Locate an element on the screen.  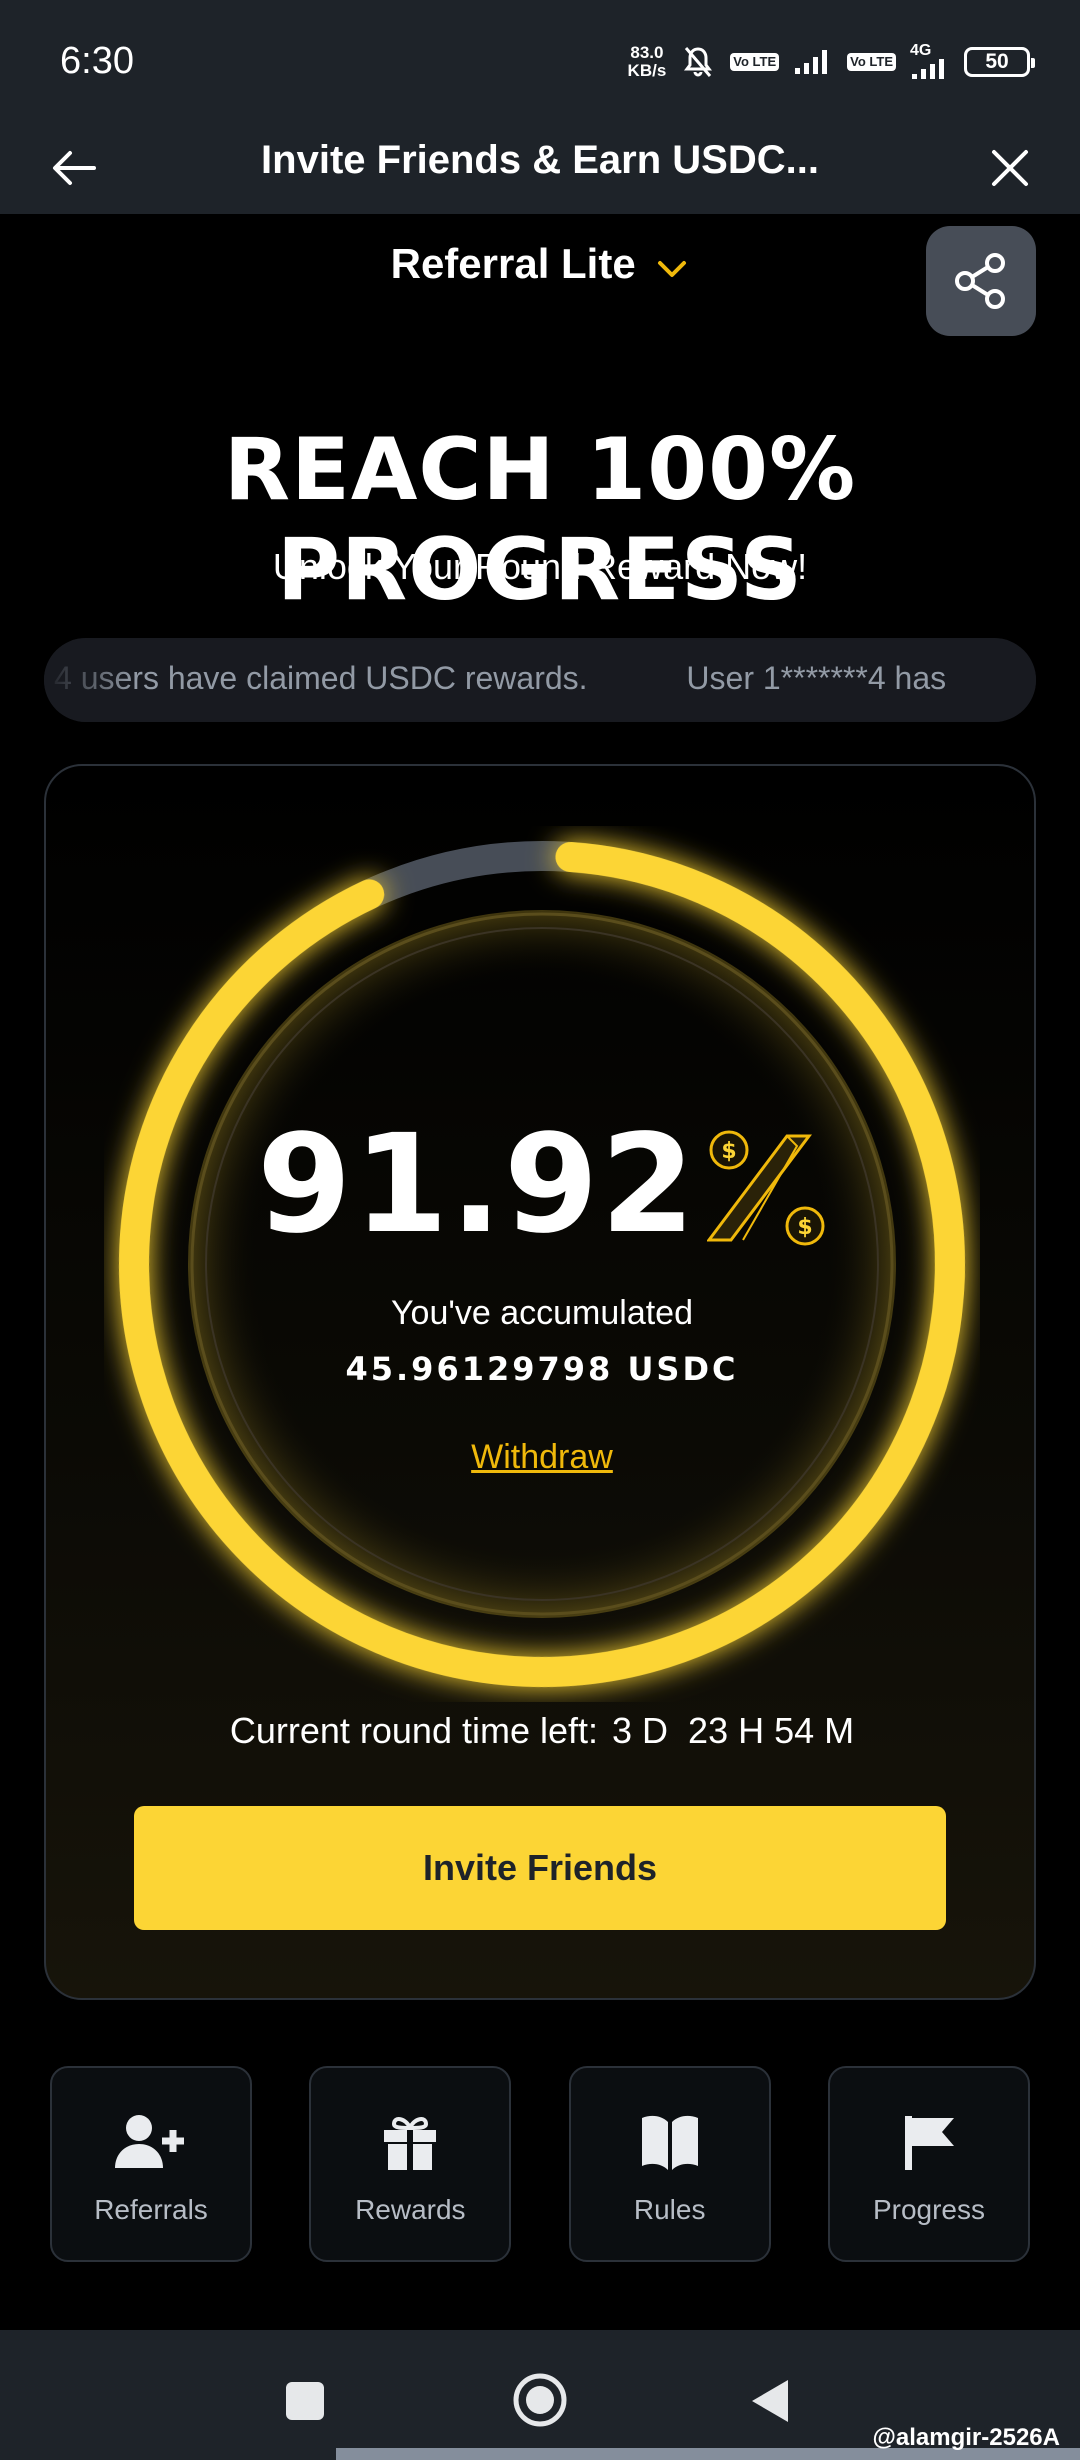
status-icons: 83.0 KB/s Vo LTE Vo LTE 4G 50 is located at coordinates (831, 61).